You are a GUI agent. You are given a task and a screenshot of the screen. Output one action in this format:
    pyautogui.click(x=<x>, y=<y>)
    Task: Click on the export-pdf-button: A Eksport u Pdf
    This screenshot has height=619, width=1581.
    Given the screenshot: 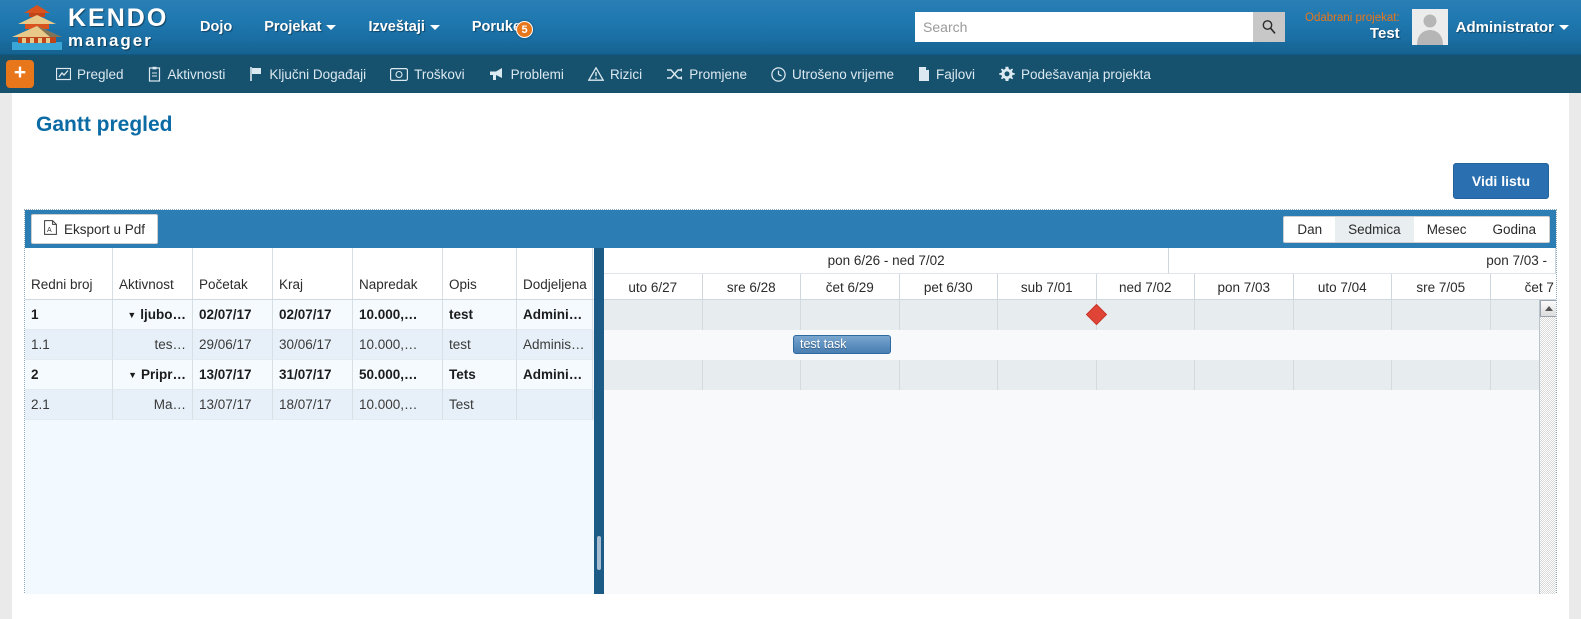 What is the action you would take?
    pyautogui.click(x=95, y=229)
    